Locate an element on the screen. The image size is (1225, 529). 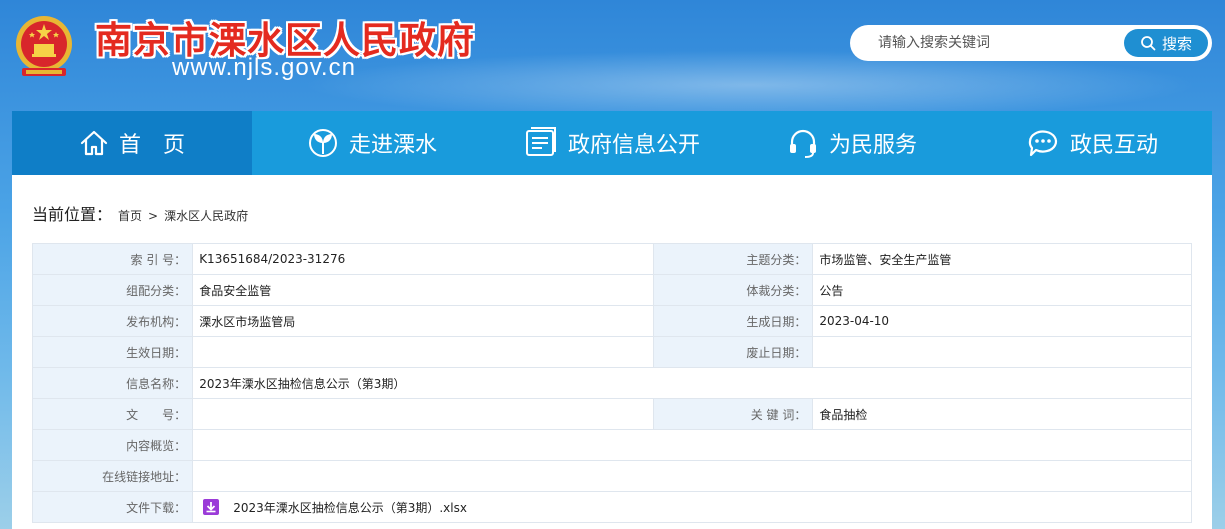
sprout-icon is located at coordinates (322, 143).